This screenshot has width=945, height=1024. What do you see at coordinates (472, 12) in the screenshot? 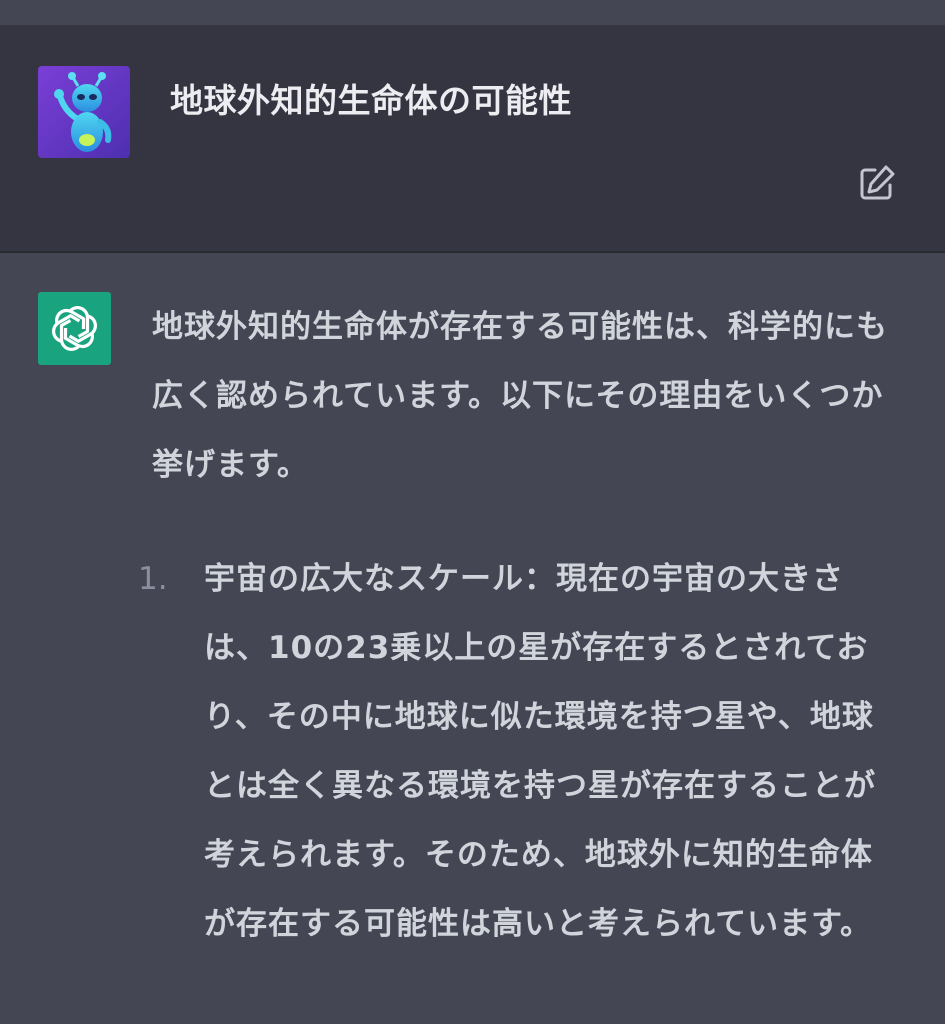
I see `top-strip` at bounding box center [472, 12].